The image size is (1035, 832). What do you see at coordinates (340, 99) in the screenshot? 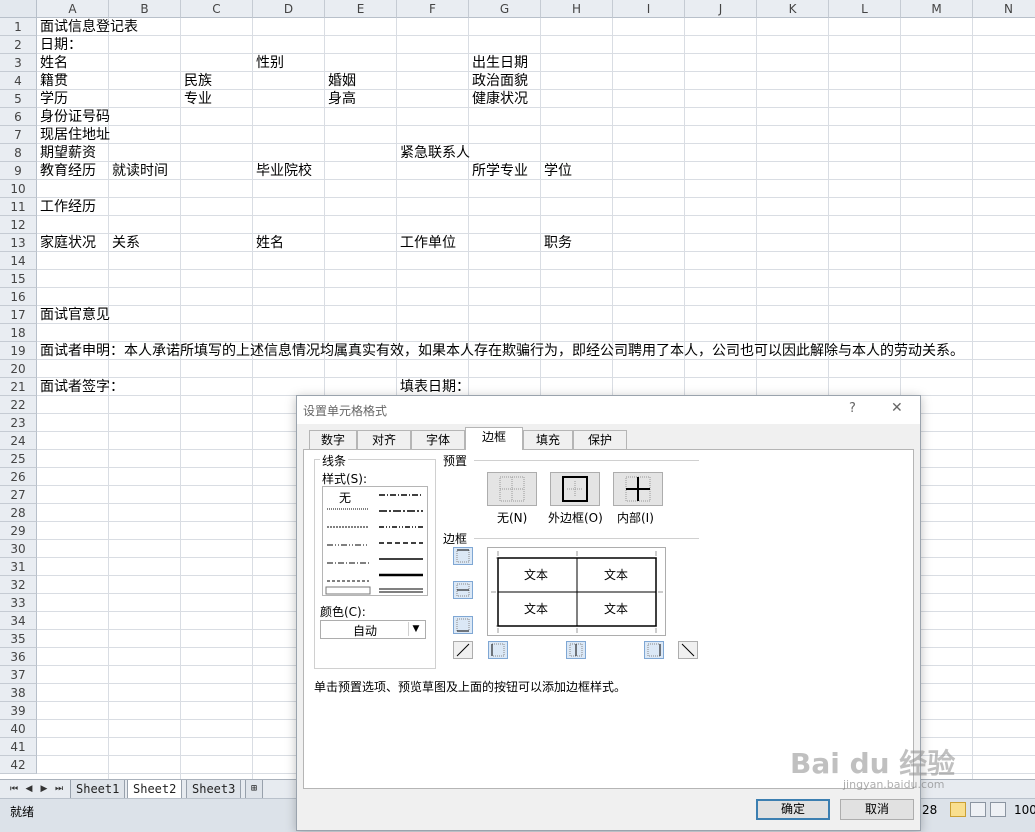
I see `cell-E5: 身高` at bounding box center [340, 99].